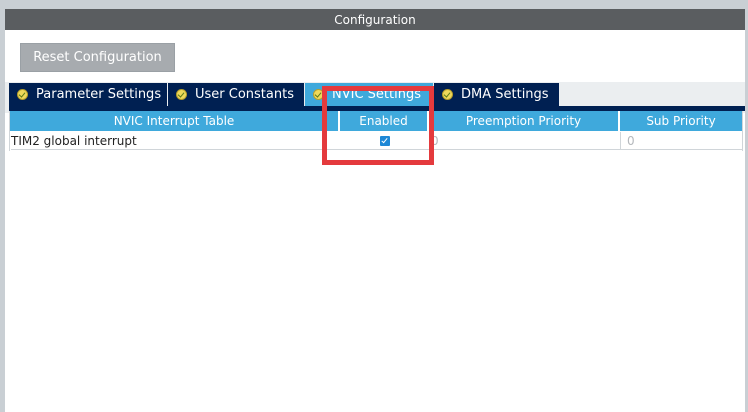 The height and width of the screenshot is (412, 748). What do you see at coordinates (375, 19) in the screenshot?
I see `panel-title: Configuration` at bounding box center [375, 19].